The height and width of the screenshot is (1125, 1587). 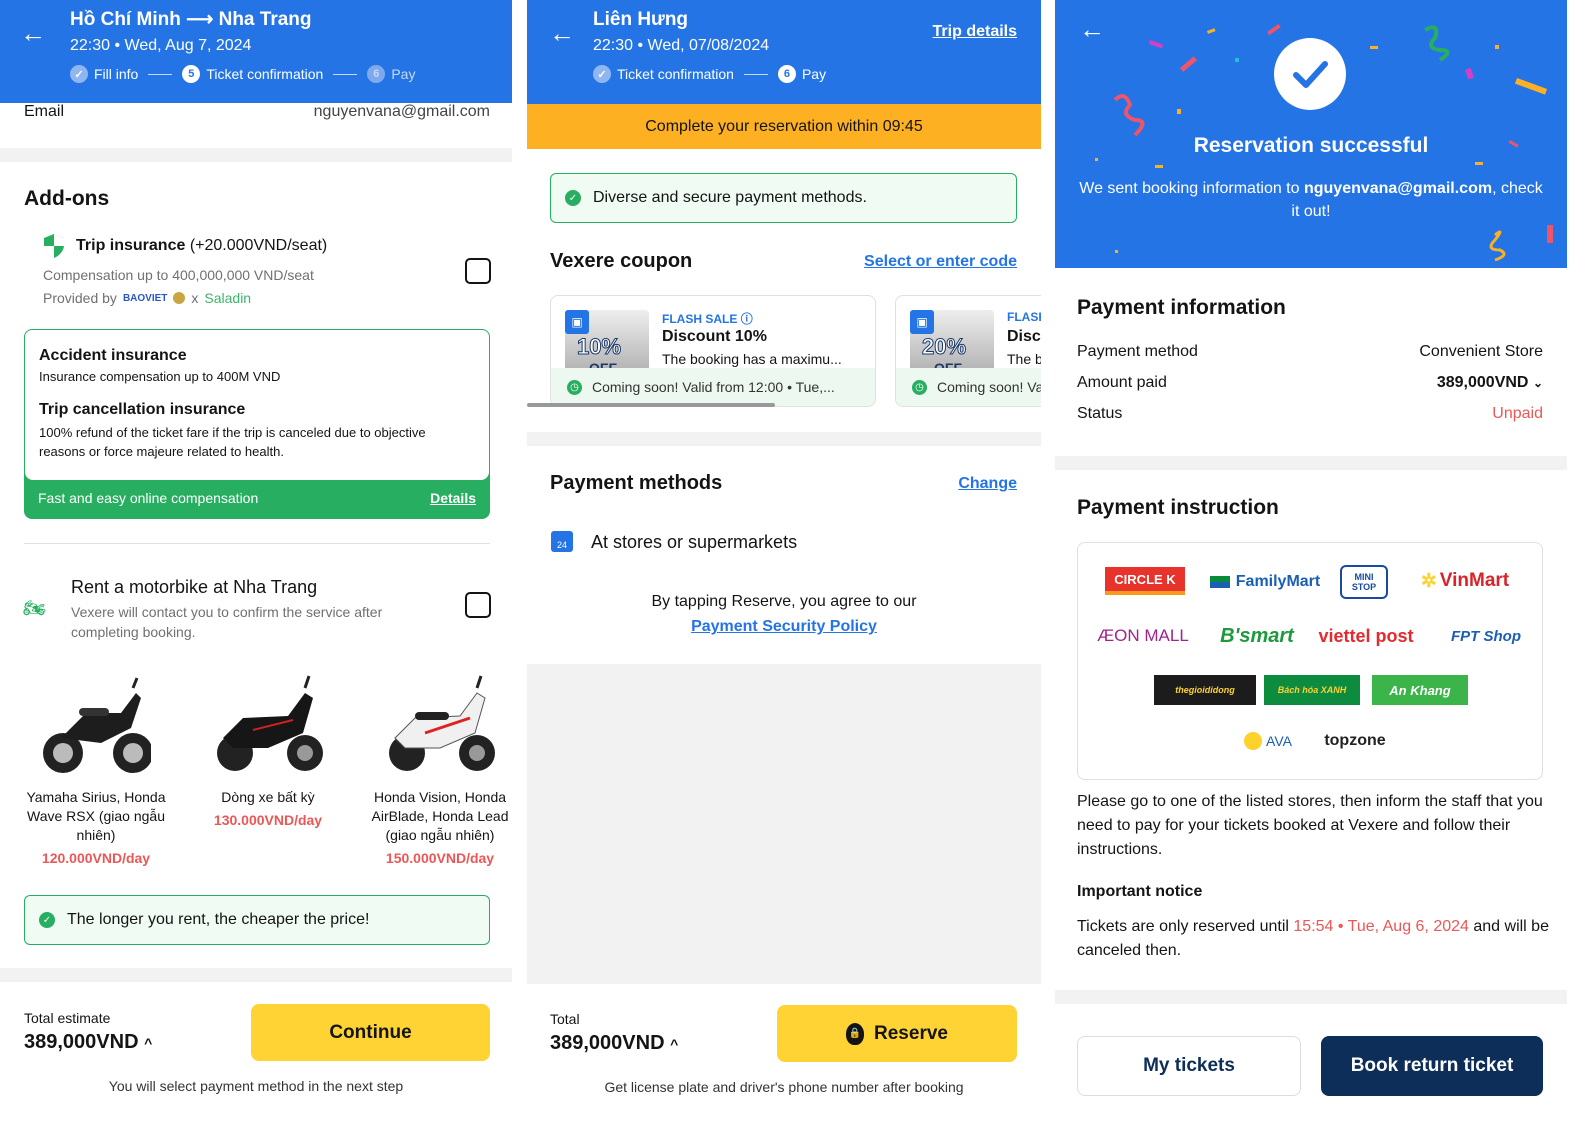 What do you see at coordinates (1024, 336) in the screenshot?
I see `coupon-title-text: Discount 20%` at bounding box center [1024, 336].